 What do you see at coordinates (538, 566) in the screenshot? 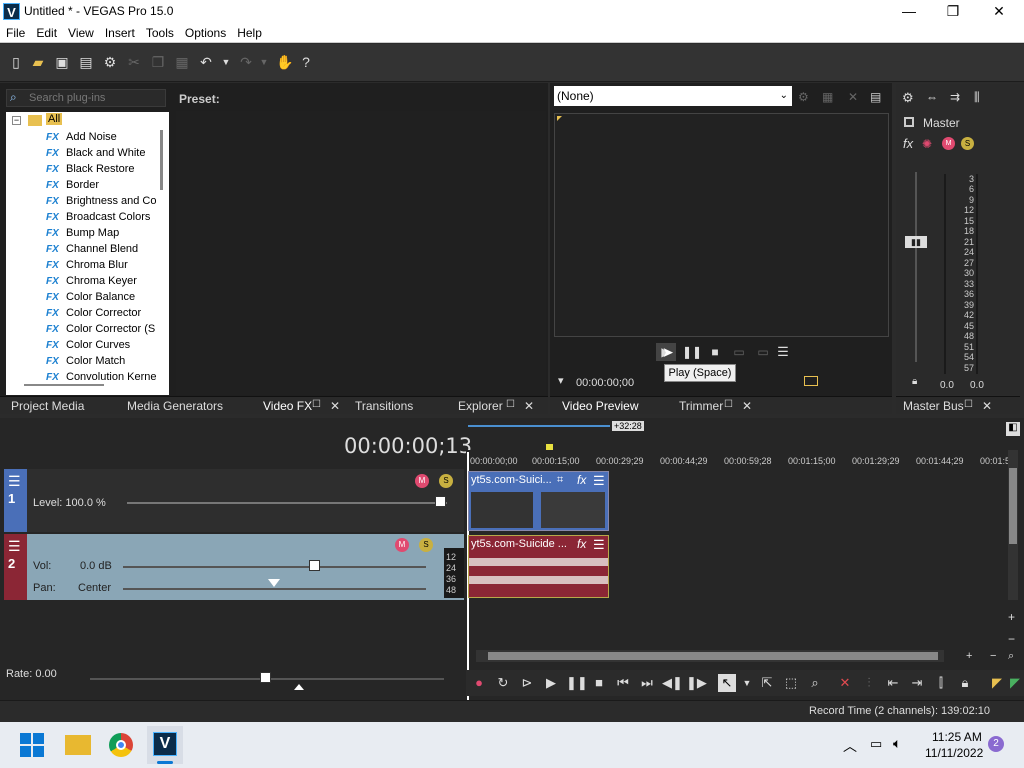
I see `audio-clip: yt5s.com-Suicide ... fx ☰` at bounding box center [538, 566].